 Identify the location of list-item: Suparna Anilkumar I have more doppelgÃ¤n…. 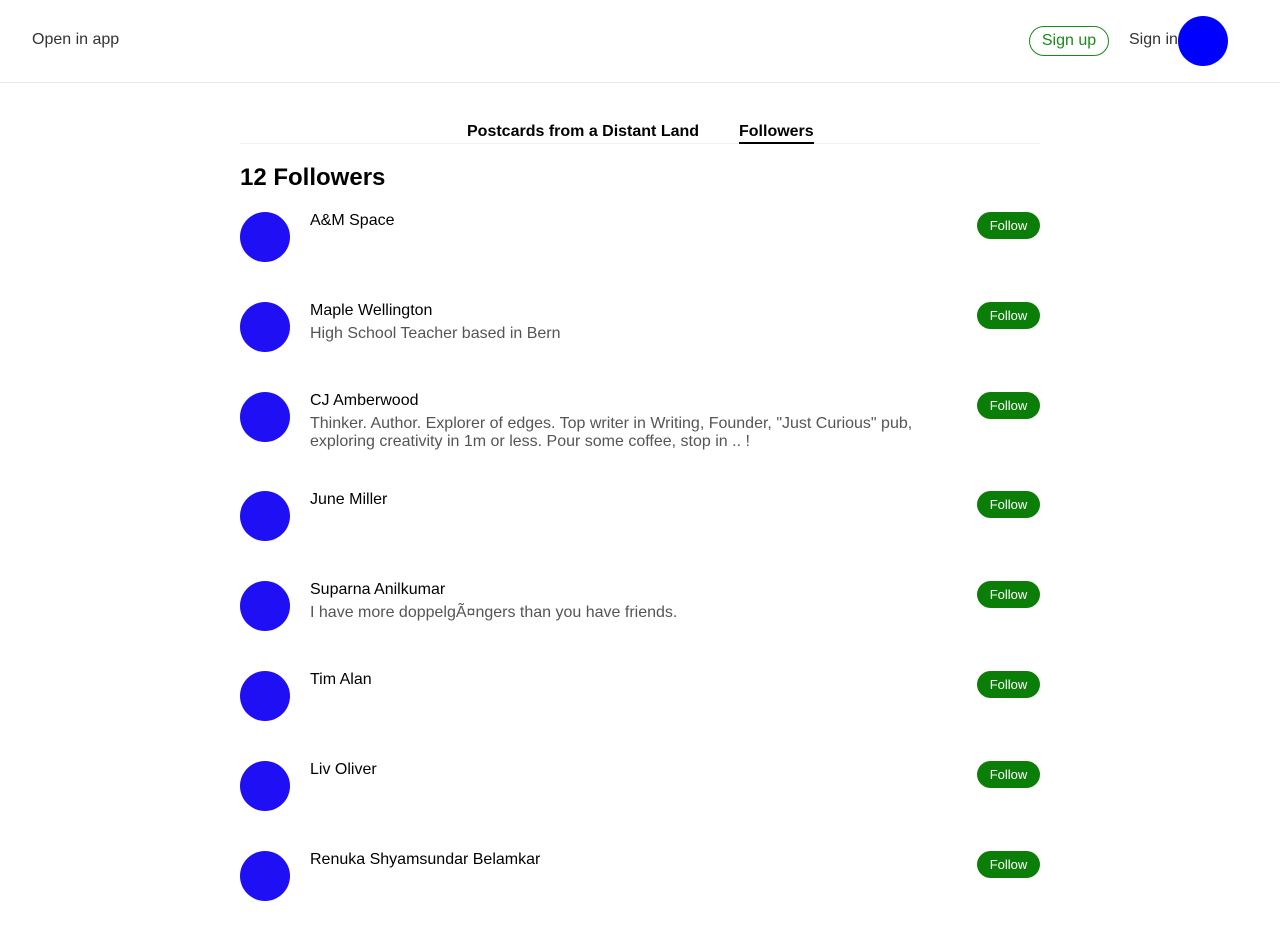
(640, 606).